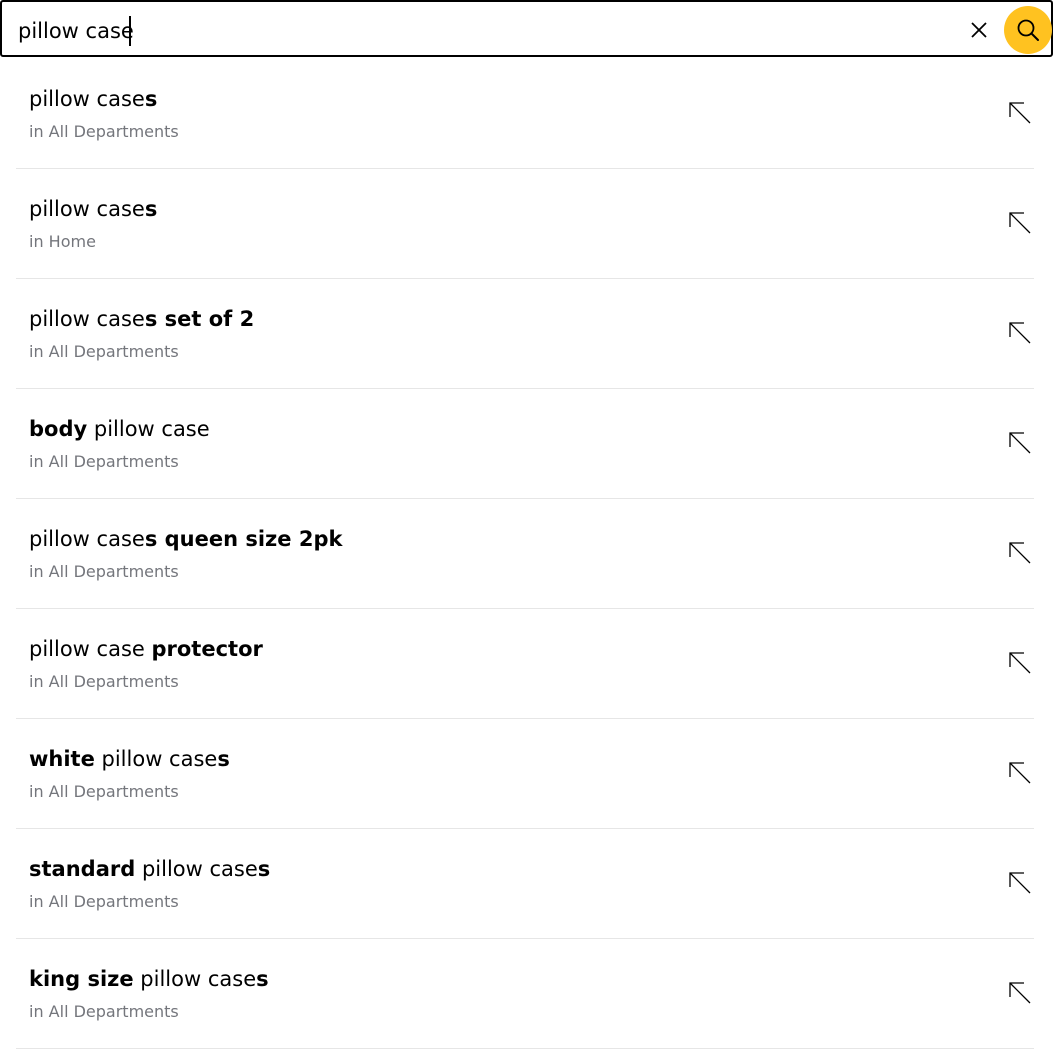  Describe the element at coordinates (526, 28) in the screenshot. I see `search-bar: pillow case` at that location.